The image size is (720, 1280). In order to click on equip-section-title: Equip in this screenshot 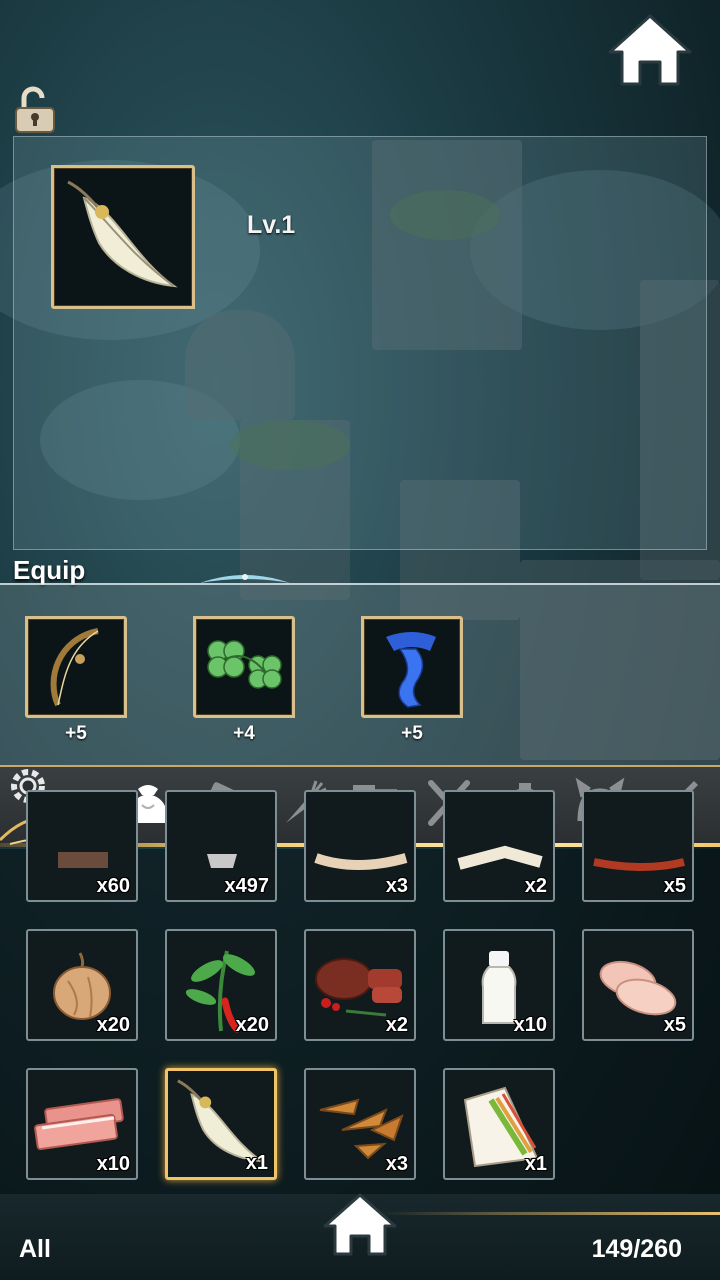, I will do `click(49, 570)`.